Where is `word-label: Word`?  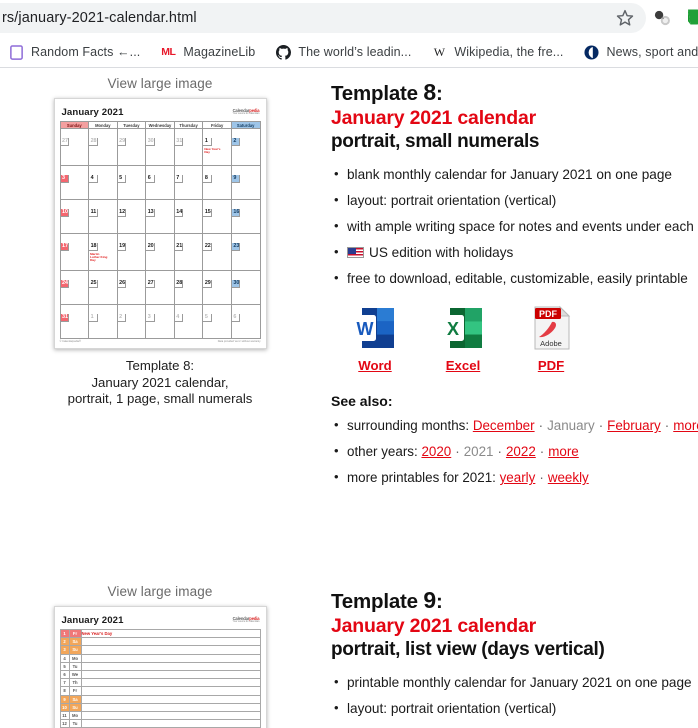
word-label: Word is located at coordinates (374, 365).